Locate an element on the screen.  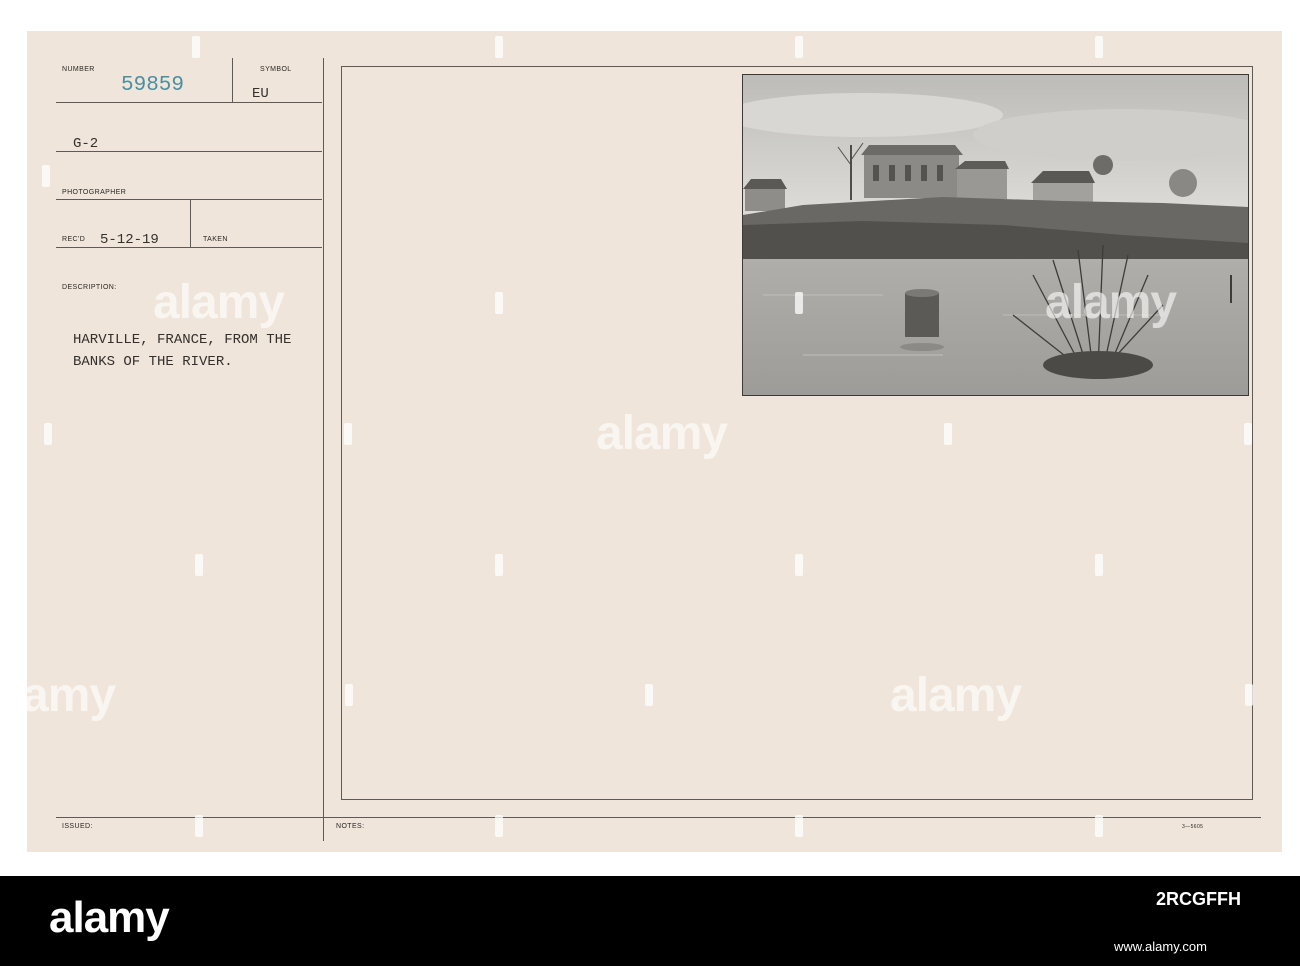
number-label: NUMBER is located at coordinates (78, 69).